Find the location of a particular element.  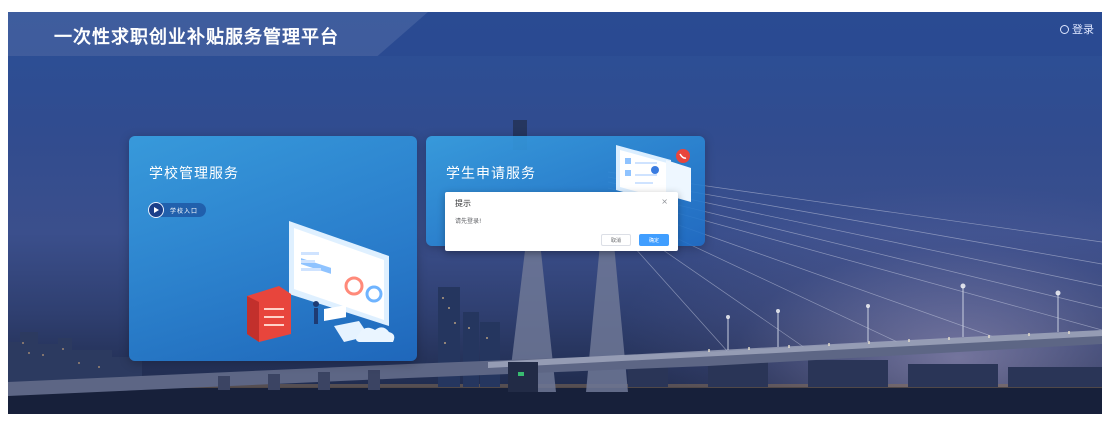

school-service-card: 学校管理服务 学校入口 is located at coordinates (273, 248).